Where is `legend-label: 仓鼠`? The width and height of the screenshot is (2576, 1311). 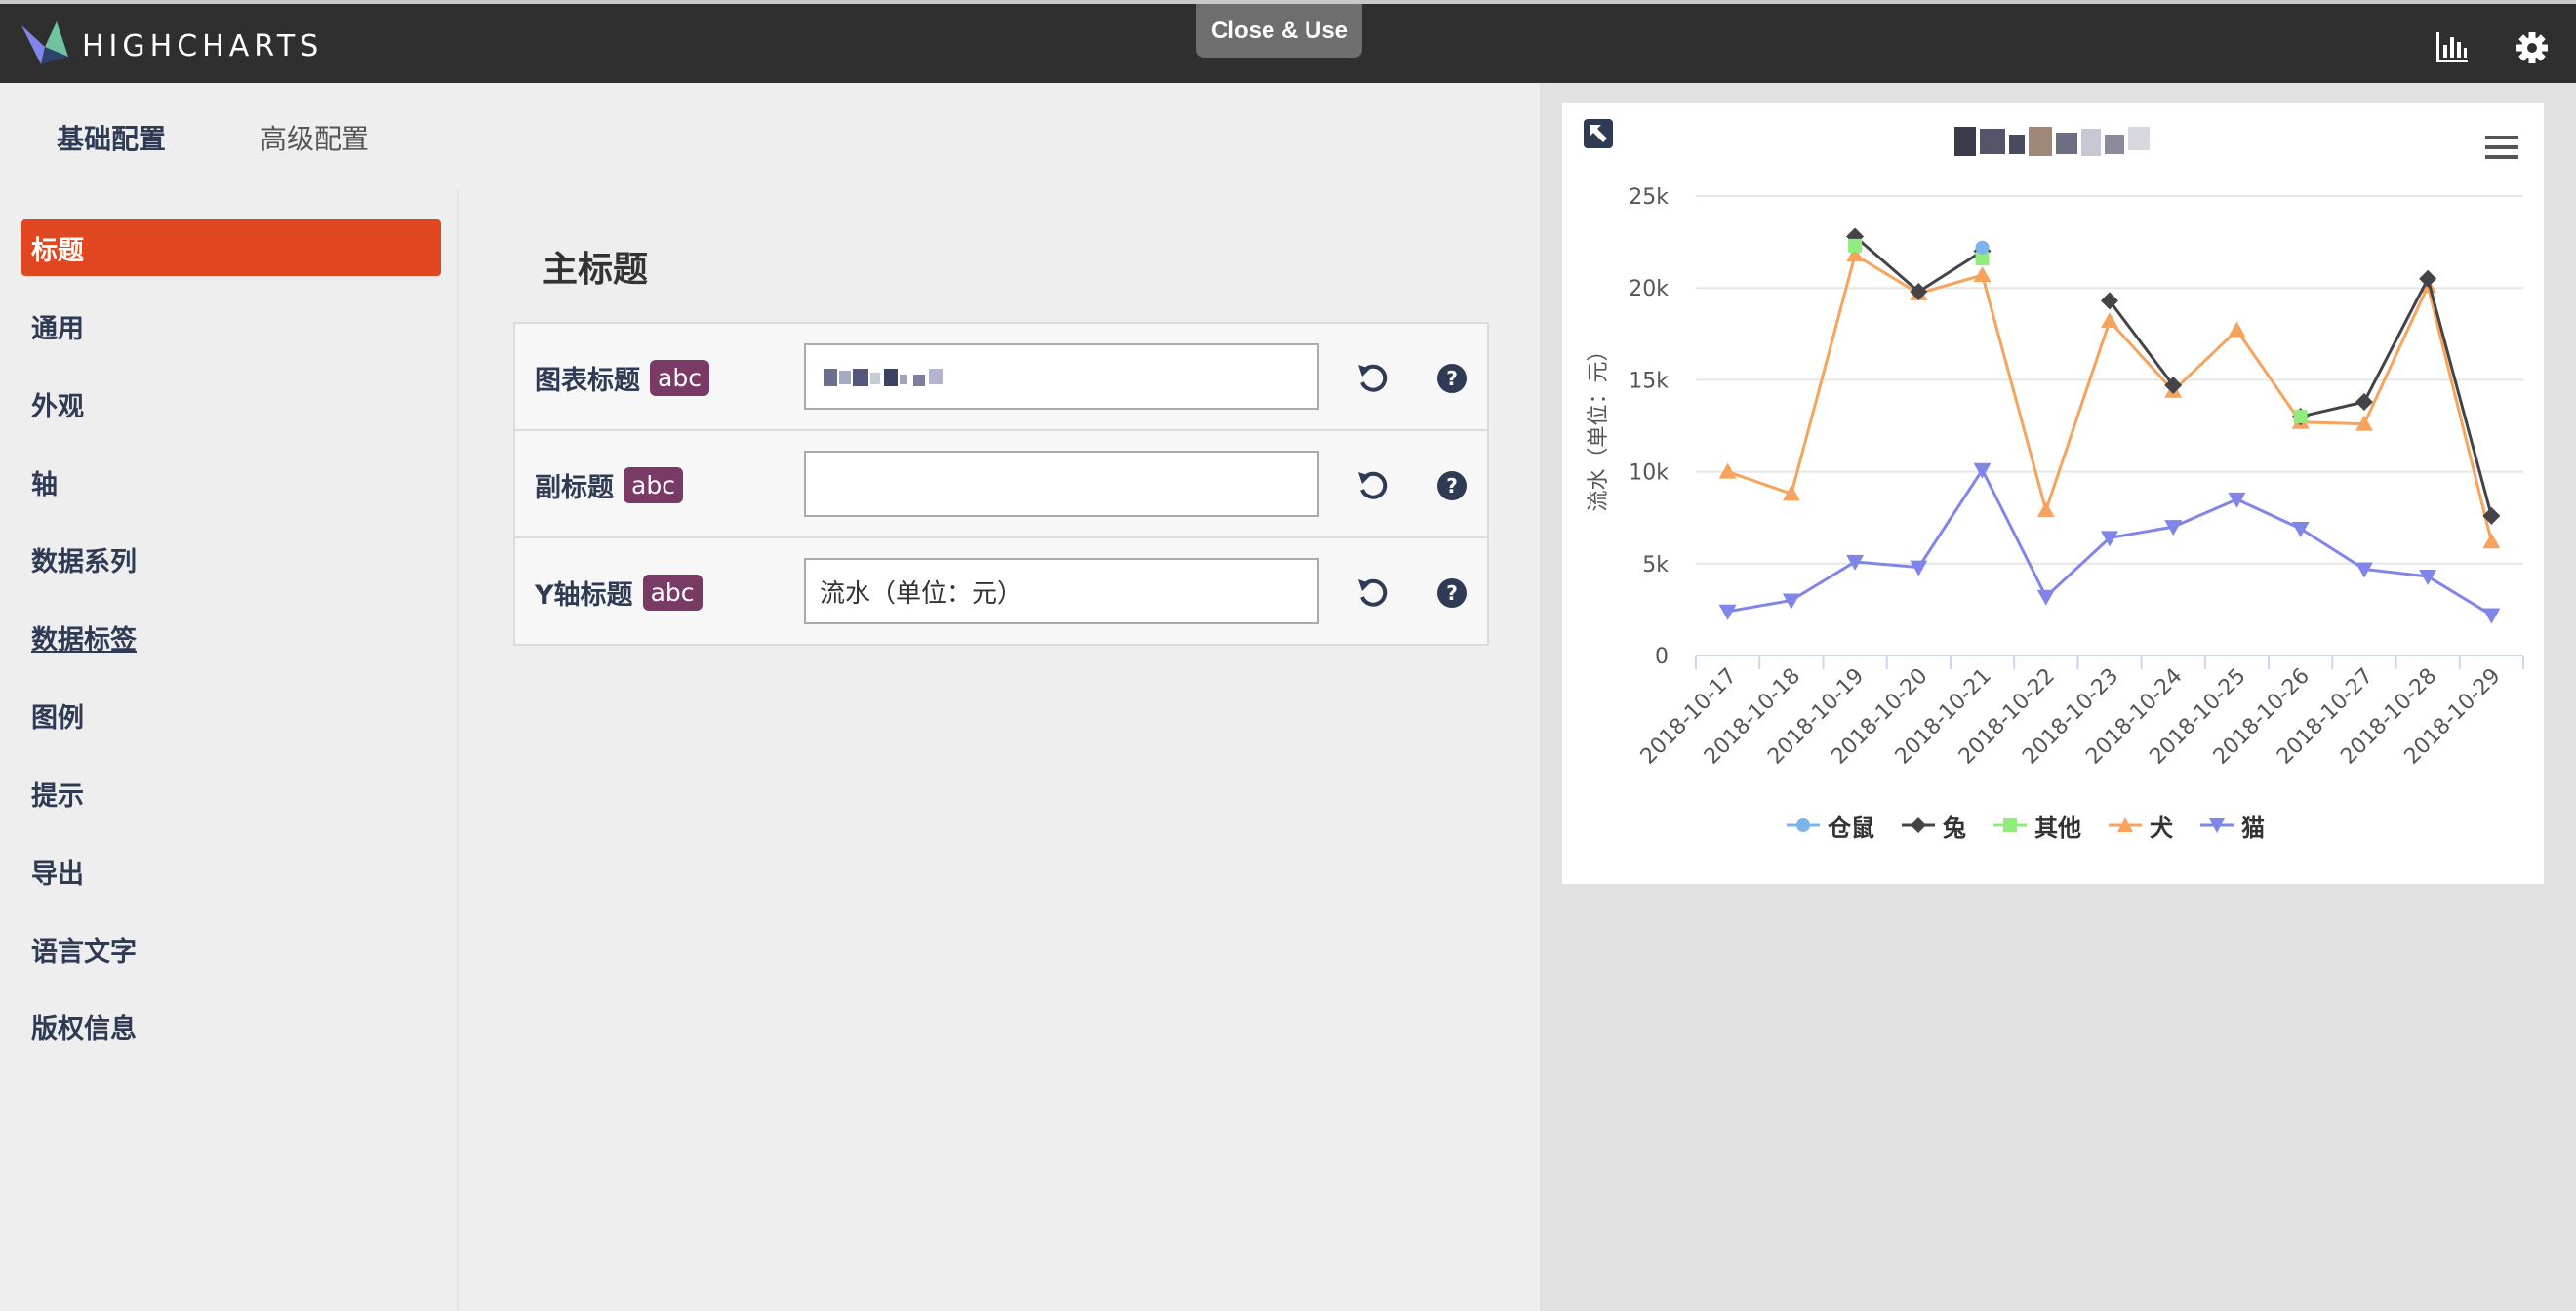 legend-label: 仓鼠 is located at coordinates (1851, 828).